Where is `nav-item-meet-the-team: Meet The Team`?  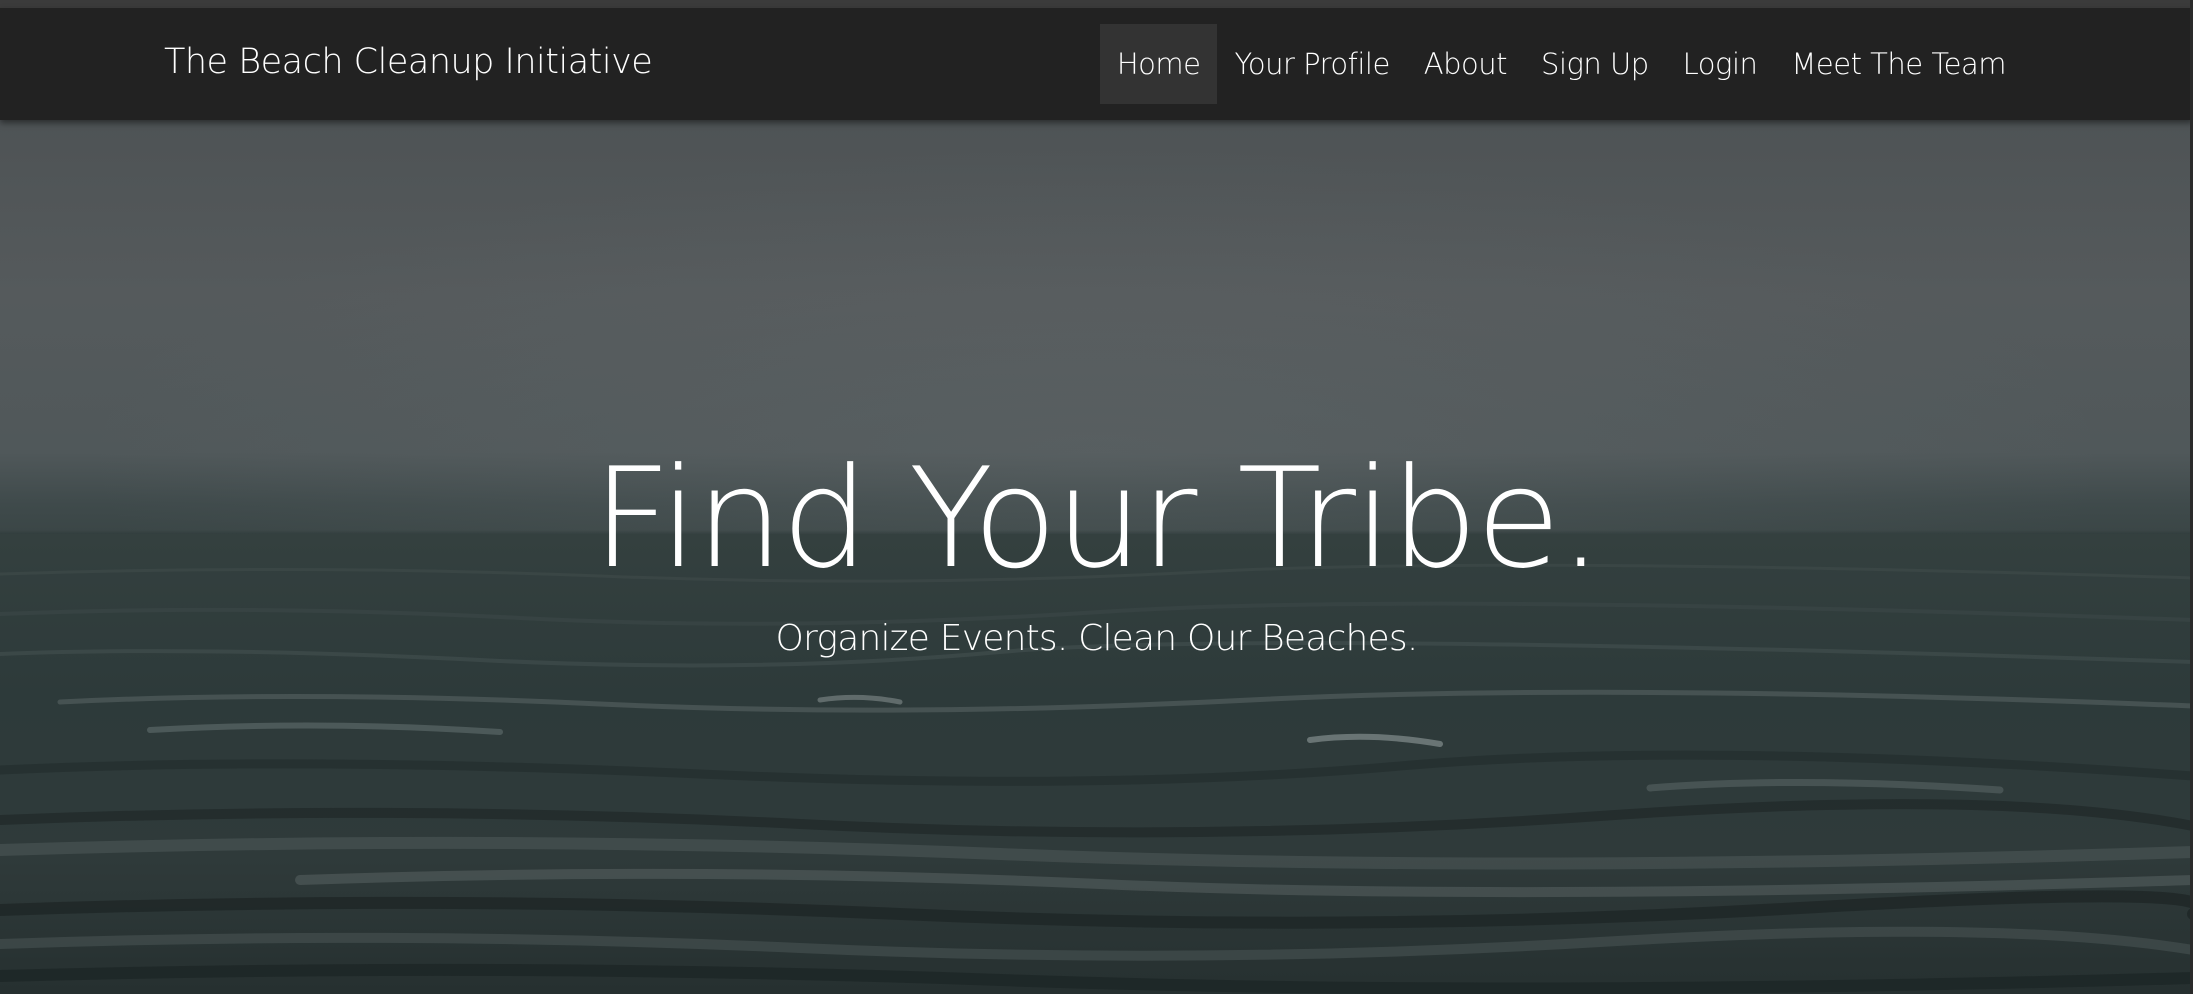 nav-item-meet-the-team: Meet The Team is located at coordinates (1898, 64).